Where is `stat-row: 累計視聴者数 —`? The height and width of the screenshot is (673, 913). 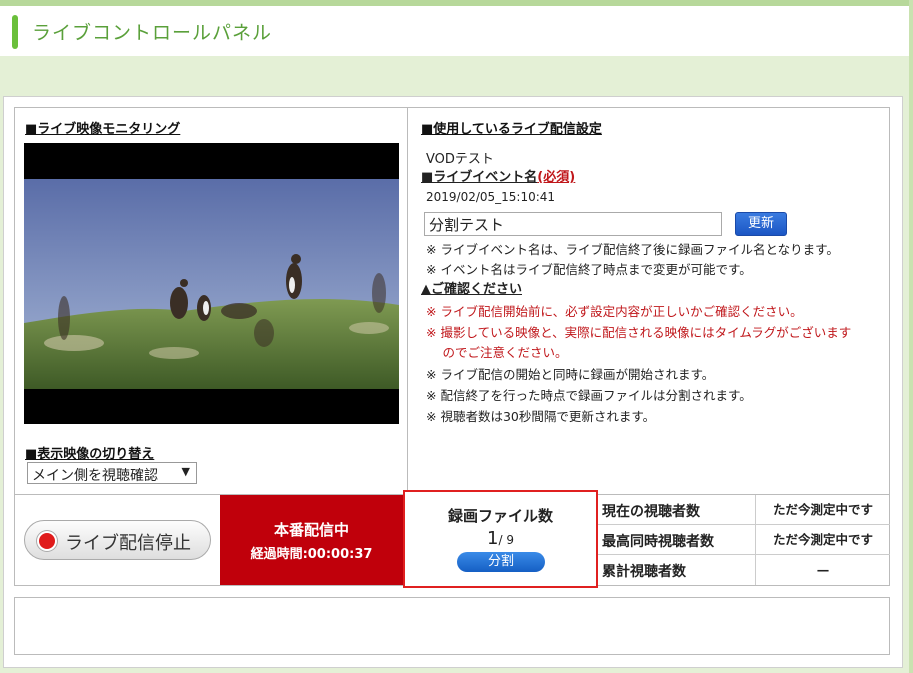
stat-row: 累計視聴者数 — is located at coordinates (744, 570).